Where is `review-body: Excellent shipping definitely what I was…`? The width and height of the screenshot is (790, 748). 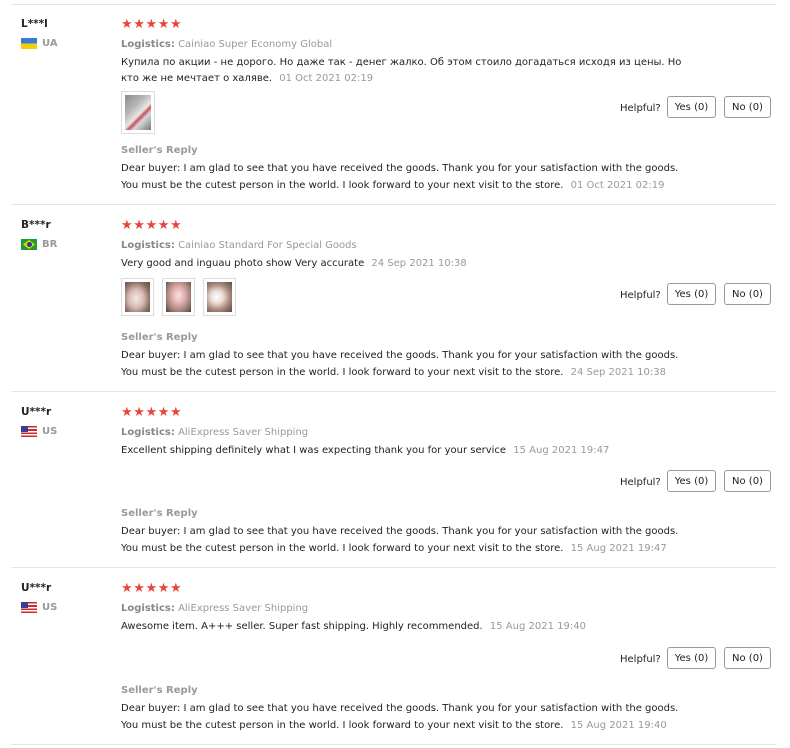
review-body: Excellent shipping definitely what I was… is located at coordinates (314, 450).